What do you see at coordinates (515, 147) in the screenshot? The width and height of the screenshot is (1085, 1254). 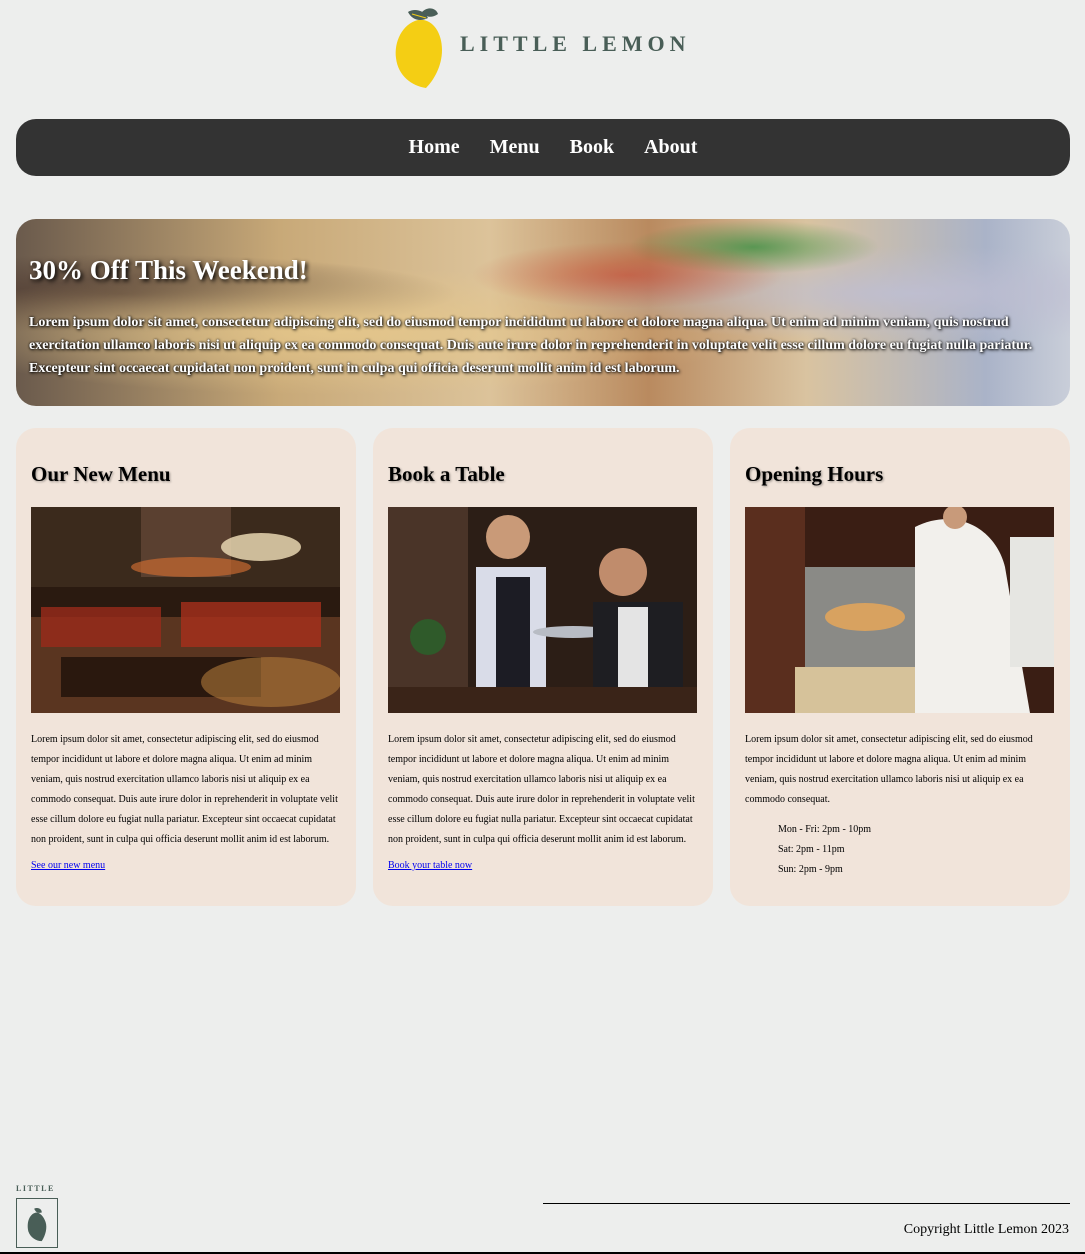 I see `nav-item-menu: Menu` at bounding box center [515, 147].